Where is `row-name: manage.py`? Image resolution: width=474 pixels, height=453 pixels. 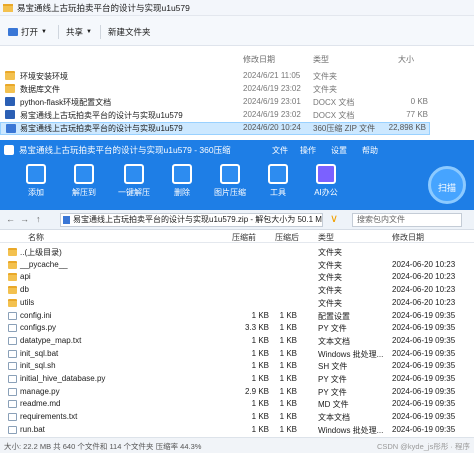 row-name: manage.py is located at coordinates (40, 391).